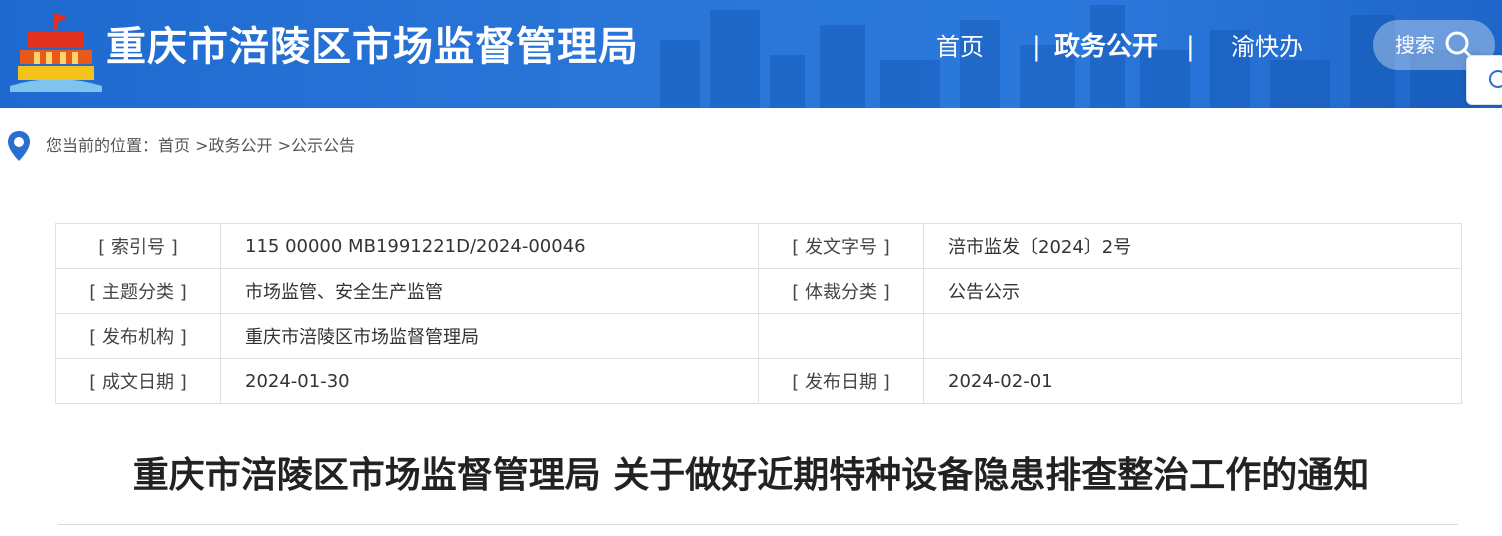  Describe the element at coordinates (841, 381) in the screenshot. I see `publish-date-label: [ 发布日期 ]` at that location.